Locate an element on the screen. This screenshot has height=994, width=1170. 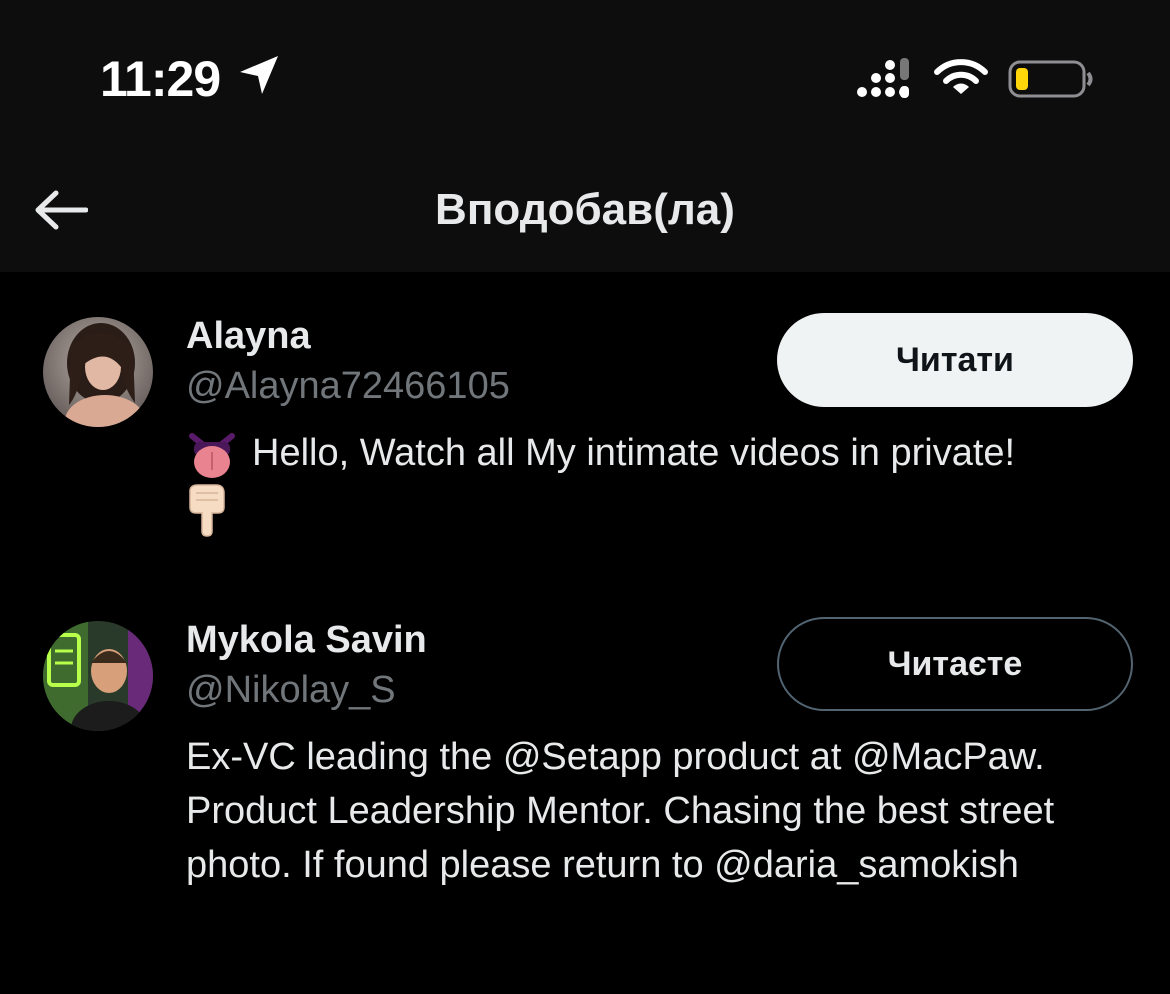
following-button-label: Читаєте is located at coordinates (955, 663).